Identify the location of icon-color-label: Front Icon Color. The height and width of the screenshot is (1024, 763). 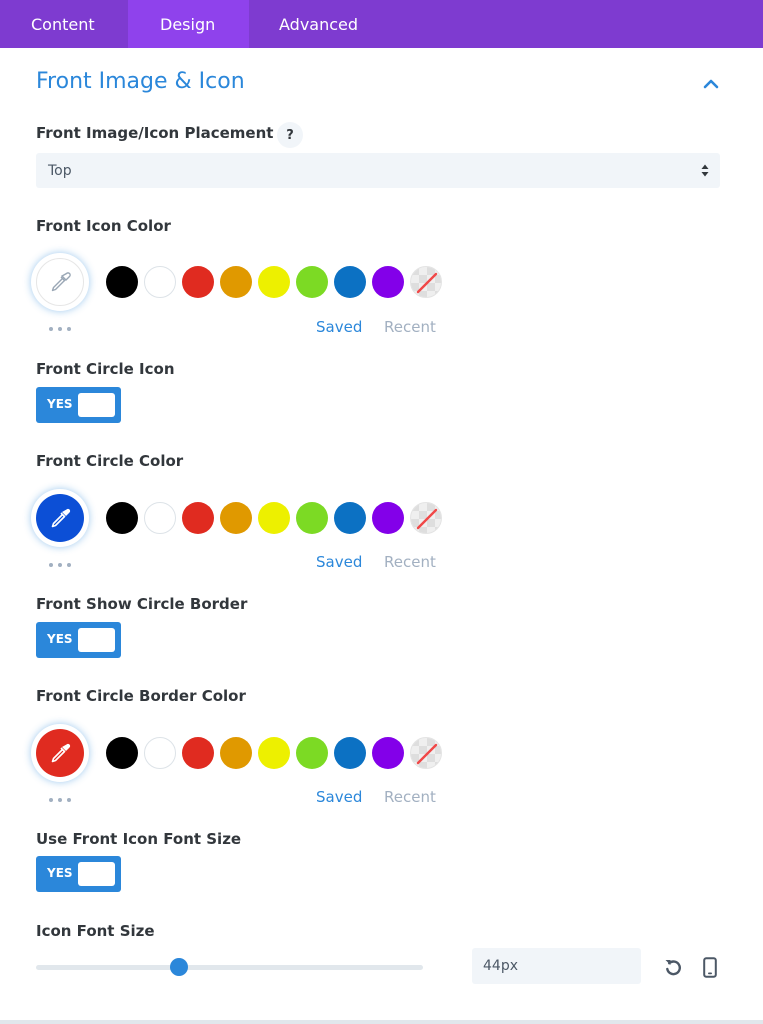
(103, 226).